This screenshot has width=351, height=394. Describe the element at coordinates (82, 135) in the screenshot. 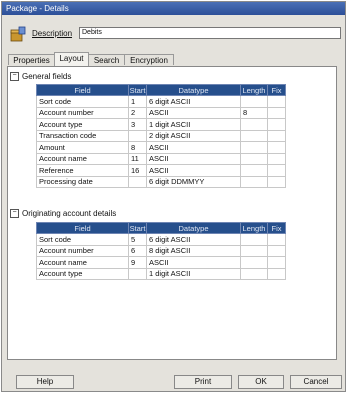

I see `cell: Transaction code` at that location.